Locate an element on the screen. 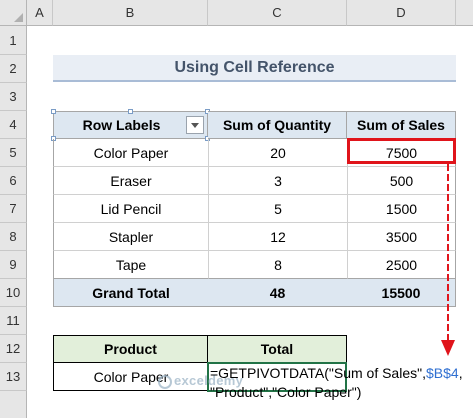 This screenshot has height=418, width=473. watermark-text: exceldemy is located at coordinates (209, 380).